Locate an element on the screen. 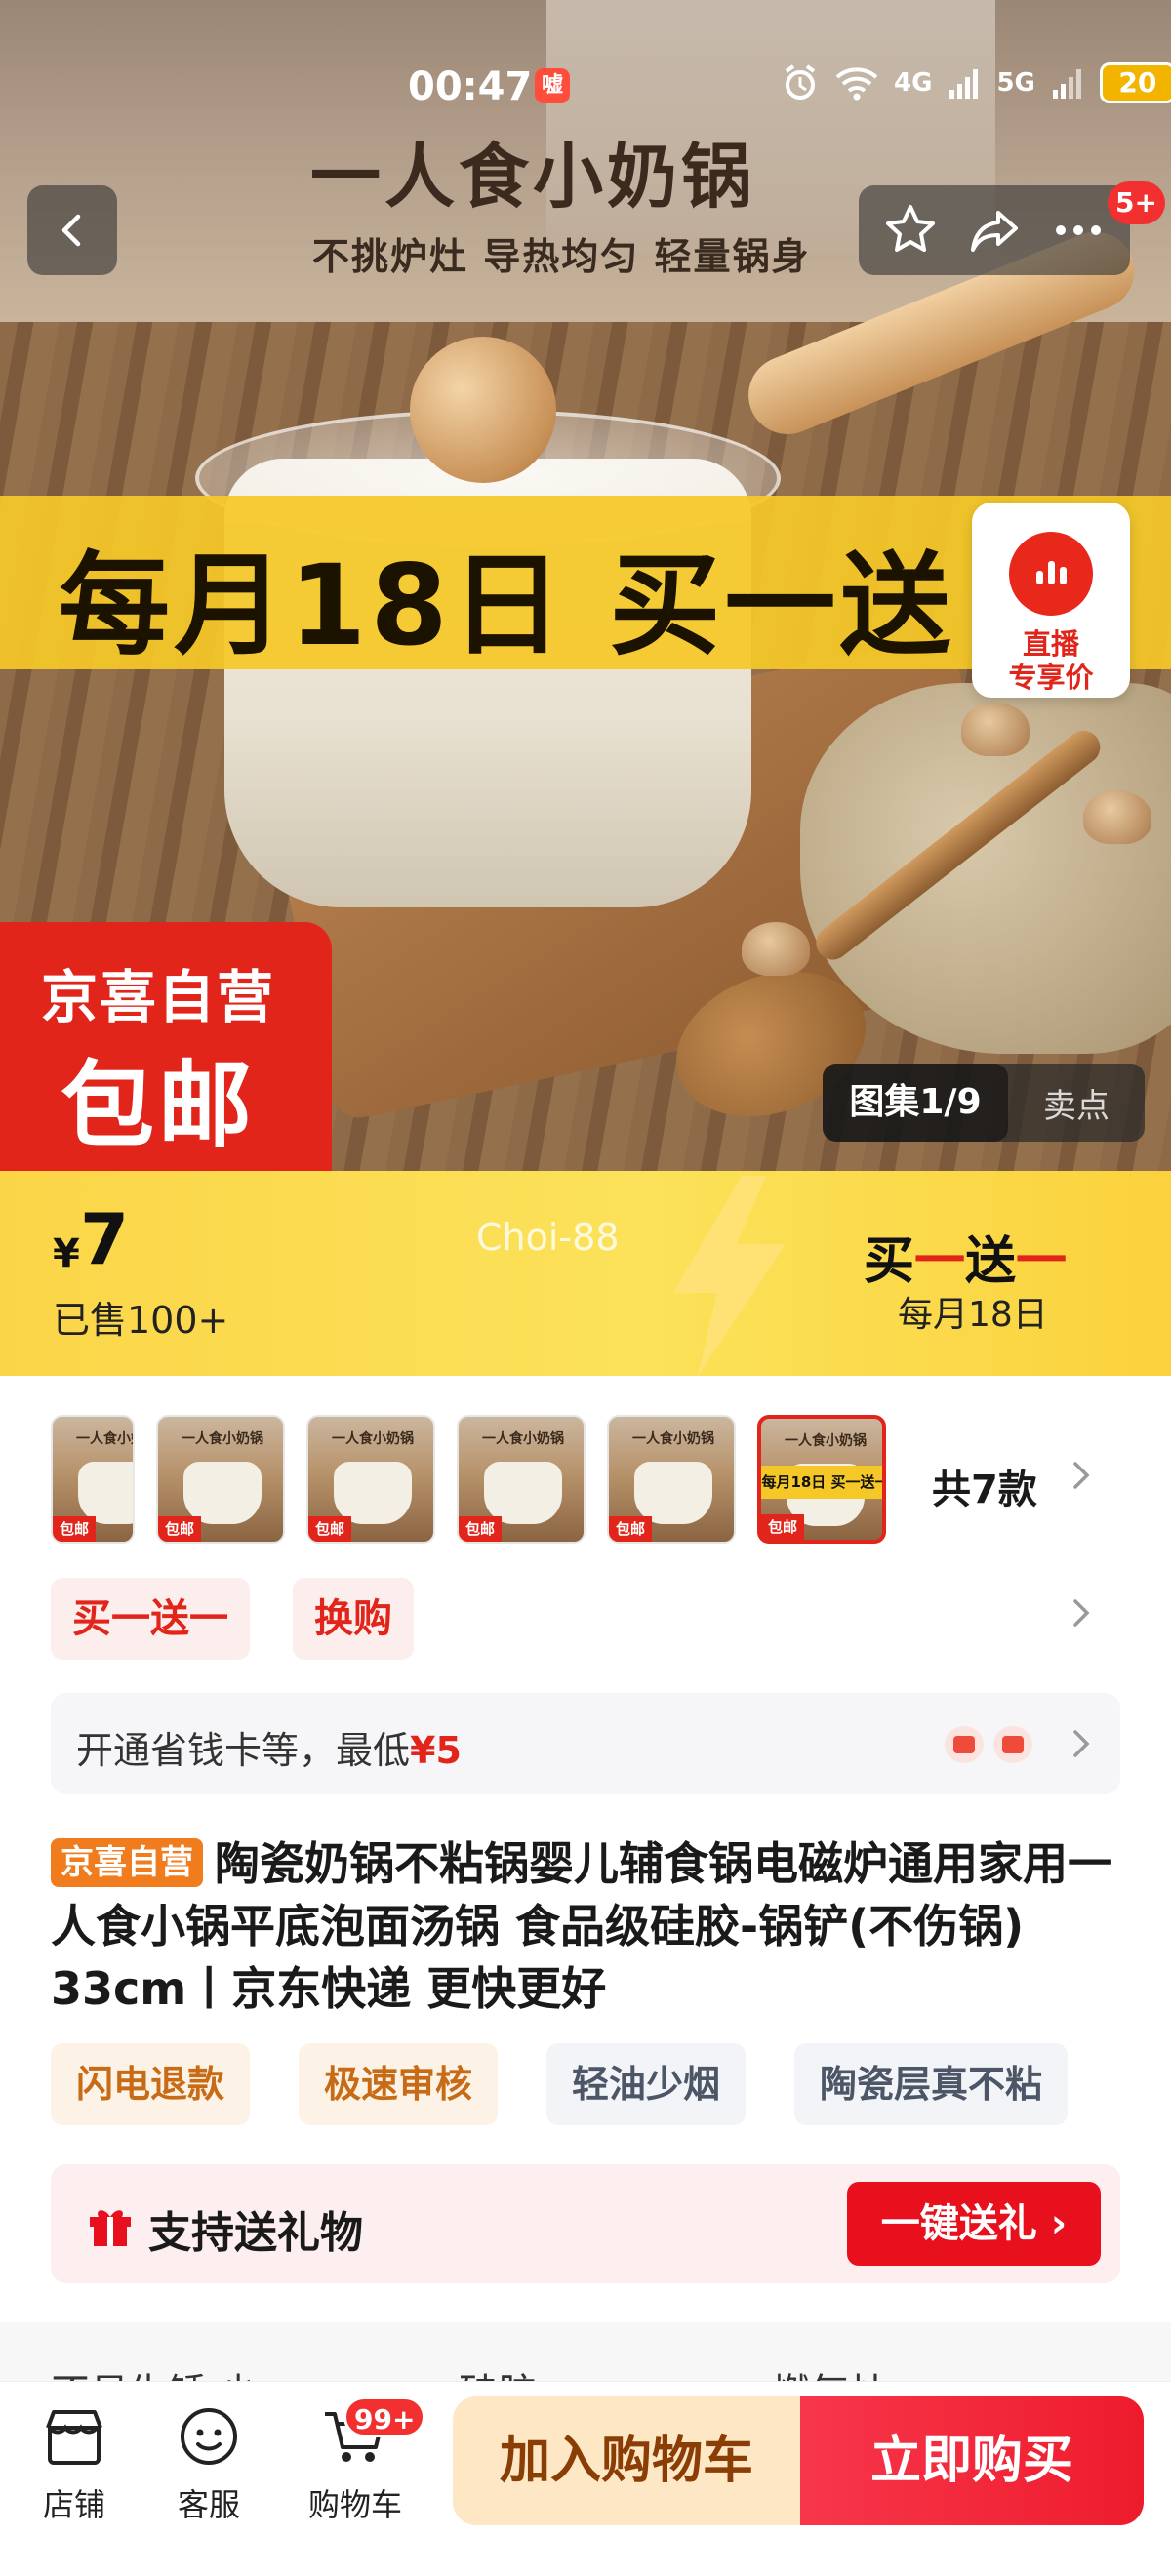 Image resolution: width=1171 pixels, height=2576 pixels. feature-tag-nonstick: 陶瓷层真不粘 is located at coordinates (931, 2084).